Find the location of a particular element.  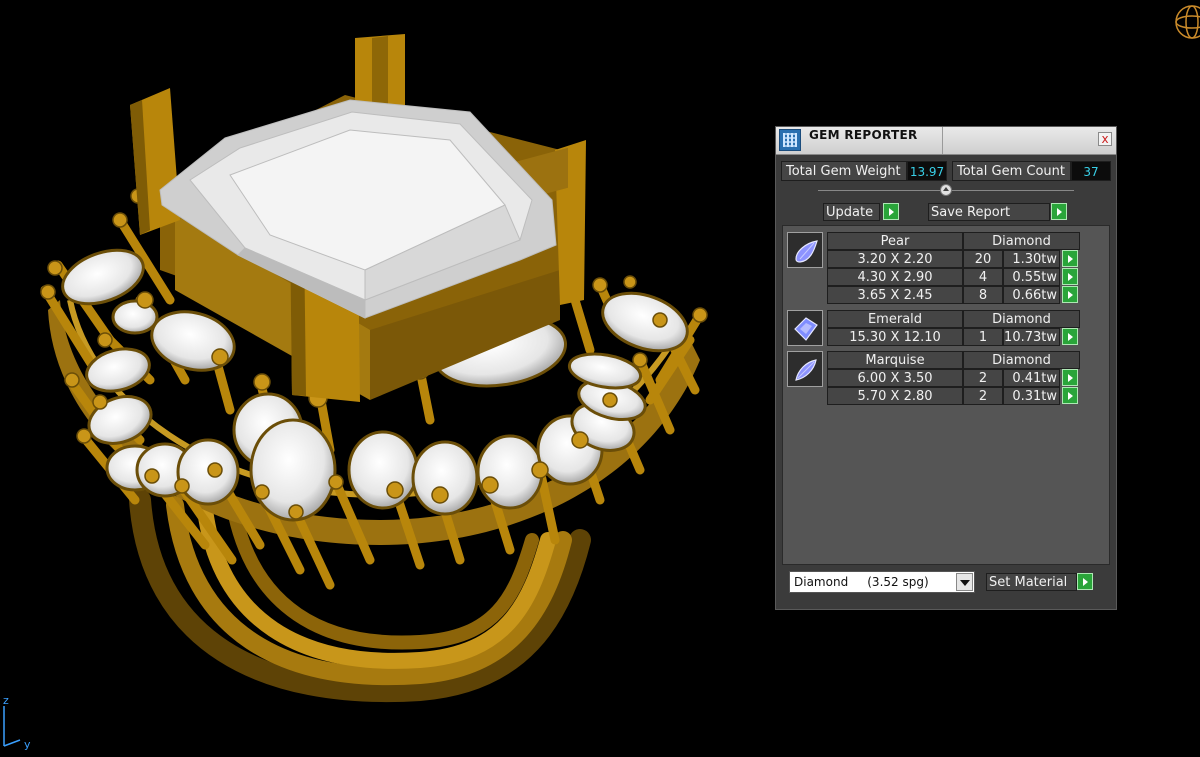

update-button is located at coordinates (891, 211).